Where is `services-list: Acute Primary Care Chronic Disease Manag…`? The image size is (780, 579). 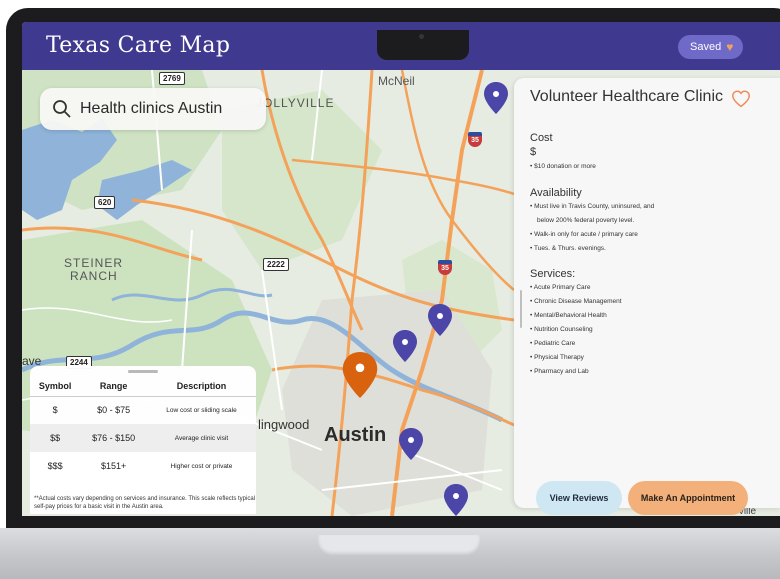
services-list: Acute Primary Care Chronic Disease Manag… is located at coordinates (576, 330).